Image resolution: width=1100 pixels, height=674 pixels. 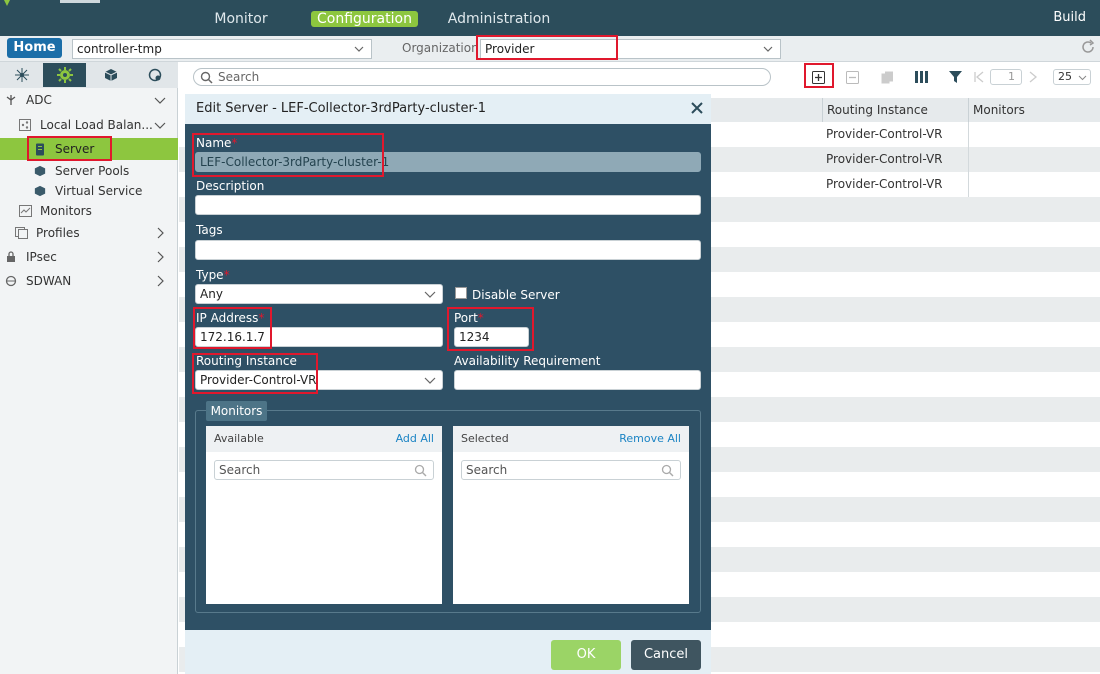 I want to click on tree-item-monitors: Monitors, so click(x=89, y=211).